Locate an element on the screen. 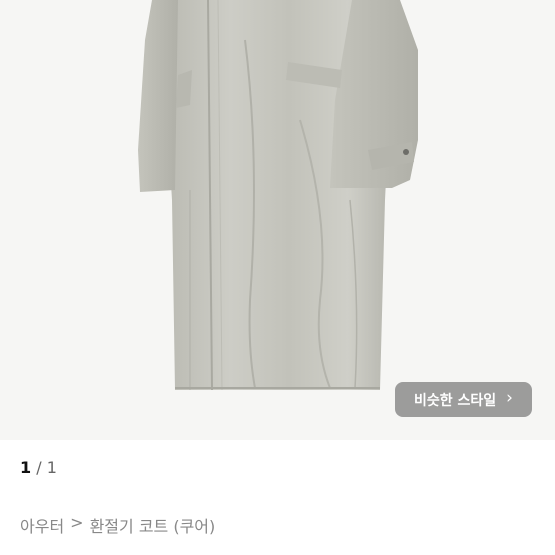  total-pages: 1 is located at coordinates (51, 467).